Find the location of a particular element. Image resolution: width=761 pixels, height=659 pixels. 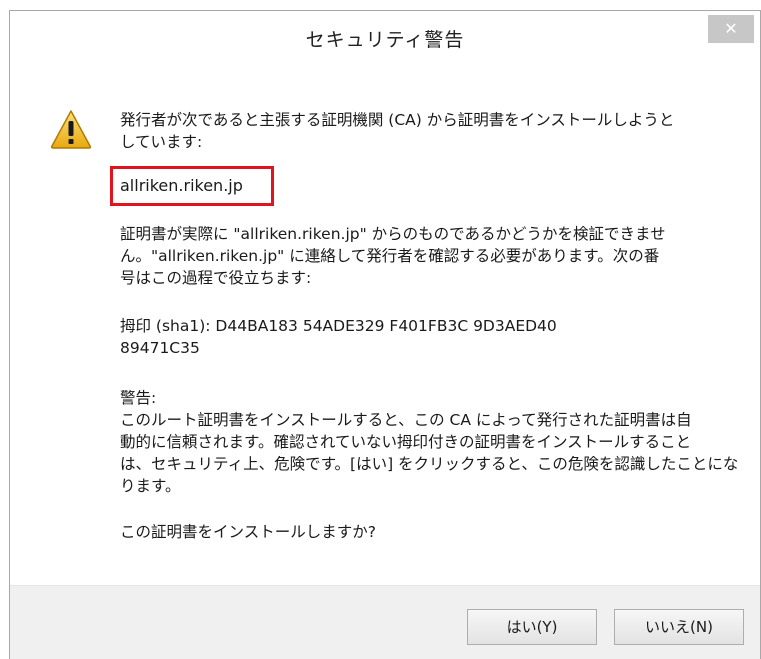

warning-text-line-1: このルート証明書をインストールすると、この CA によって発行された証明書は自 is located at coordinates (406, 420).